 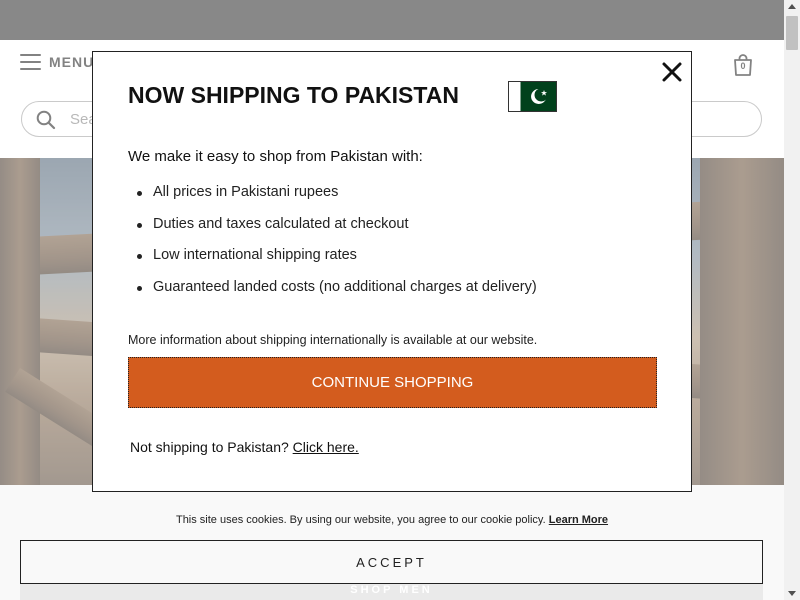 I want to click on scroll-down-arrow-icon, so click(x=792, y=593).